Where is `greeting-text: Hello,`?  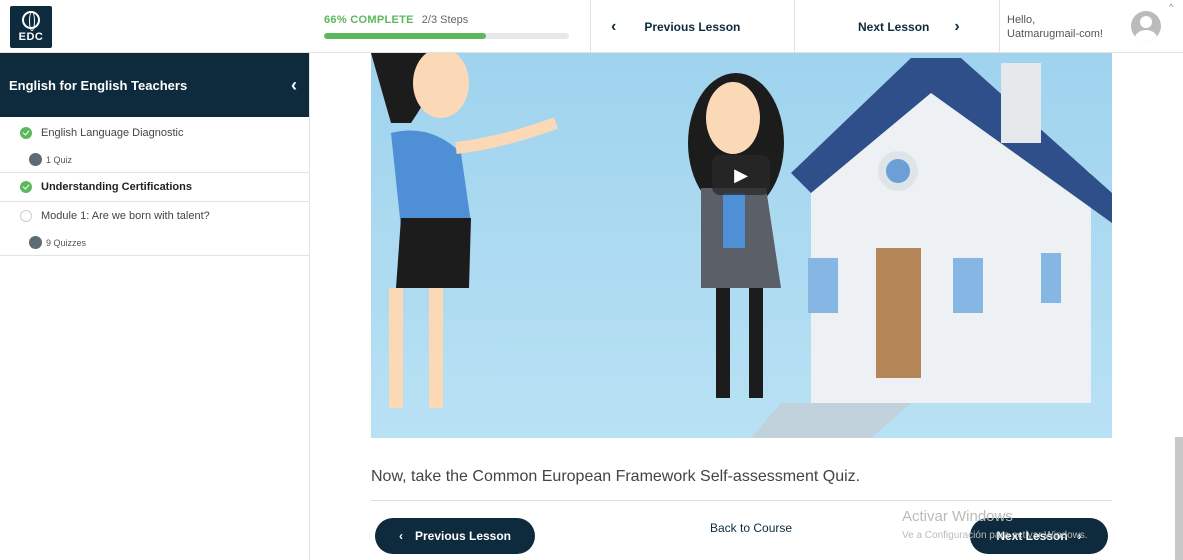 greeting-text: Hello, is located at coordinates (1021, 20).